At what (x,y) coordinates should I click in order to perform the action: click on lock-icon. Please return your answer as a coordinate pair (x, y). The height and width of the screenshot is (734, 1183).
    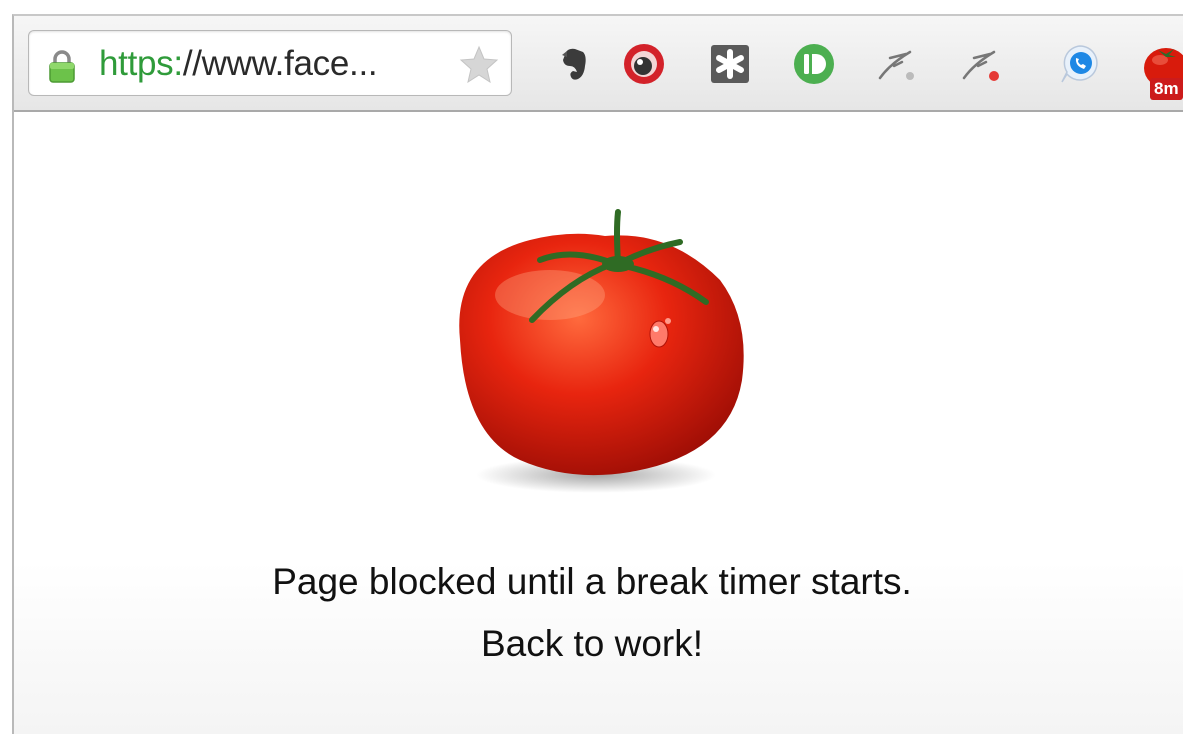
    Looking at the image, I should click on (62, 66).